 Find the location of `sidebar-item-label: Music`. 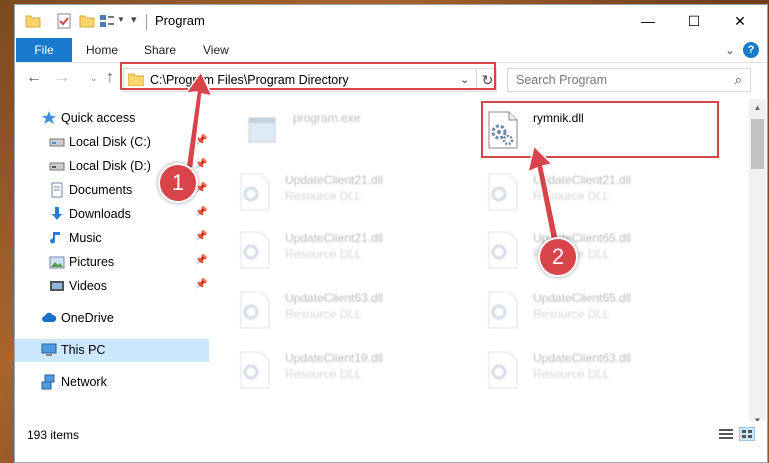

sidebar-item-label: Music is located at coordinates (85, 238).